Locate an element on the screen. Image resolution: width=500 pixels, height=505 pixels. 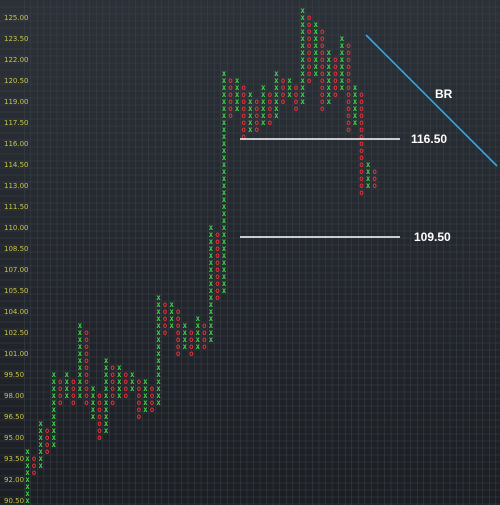
y-tick-label: 117.50 is located at coordinates (16, 123).